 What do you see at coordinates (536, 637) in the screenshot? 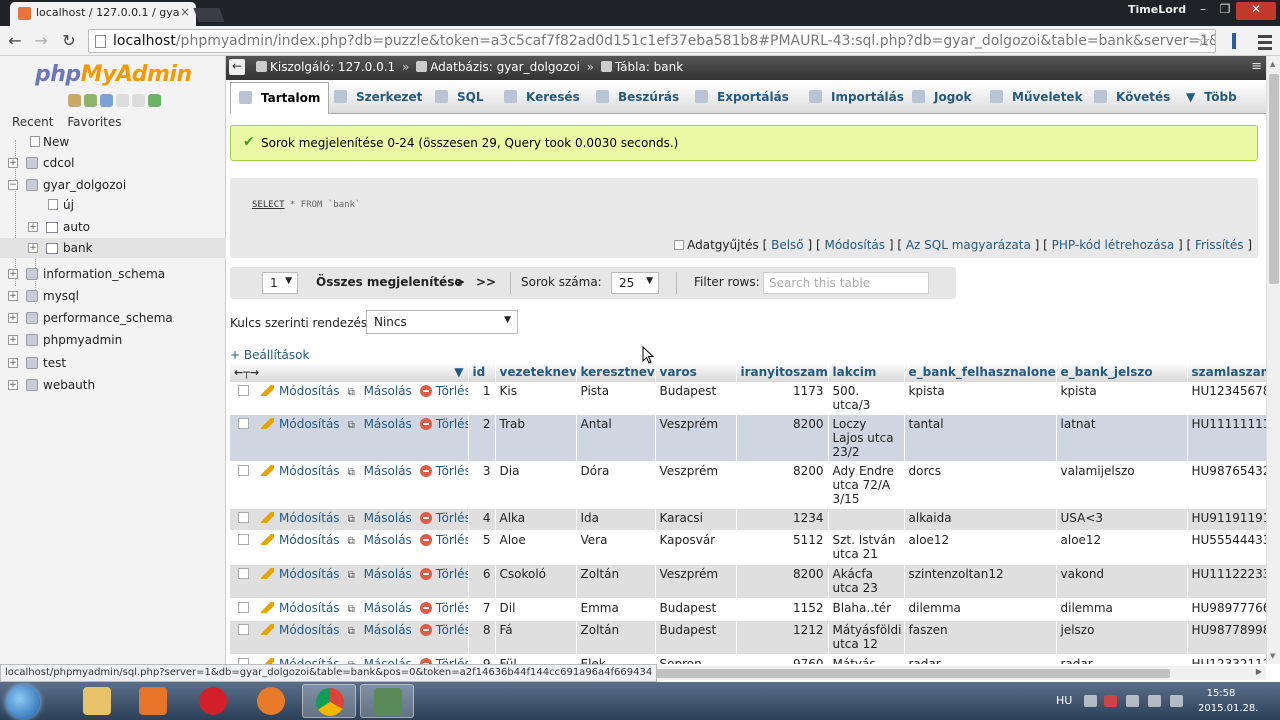
I see `cell-vezeteknev: Fá` at bounding box center [536, 637].